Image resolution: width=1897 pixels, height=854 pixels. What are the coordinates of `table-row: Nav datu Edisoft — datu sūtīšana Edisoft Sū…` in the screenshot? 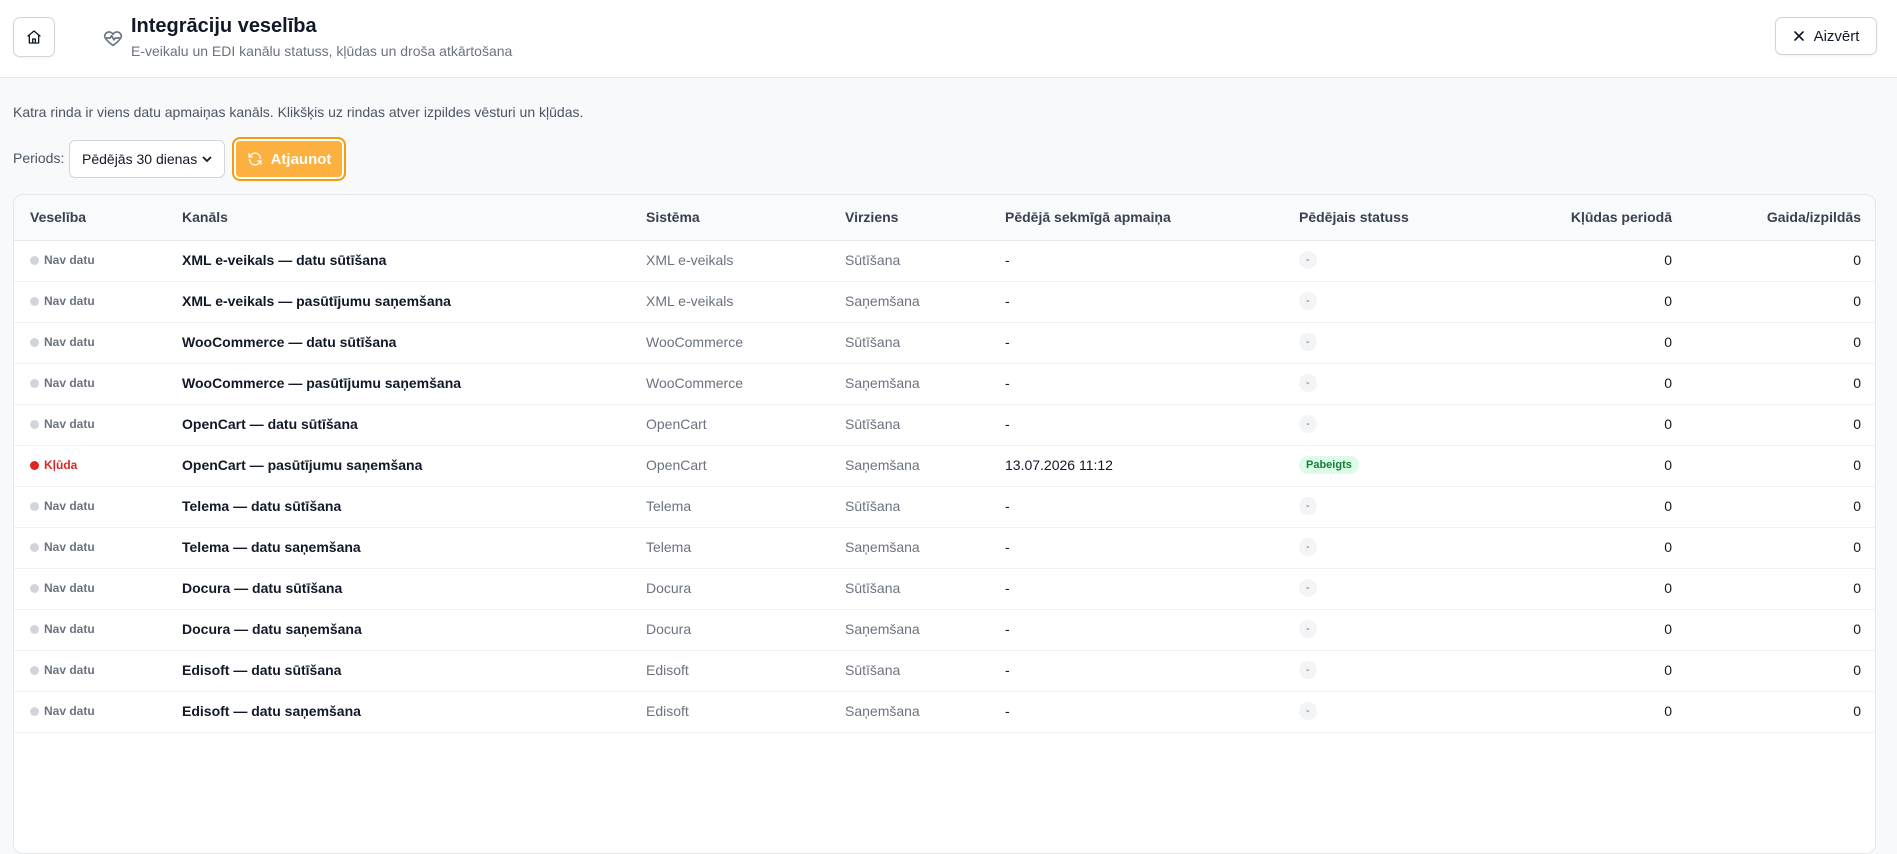 It's located at (944, 671).